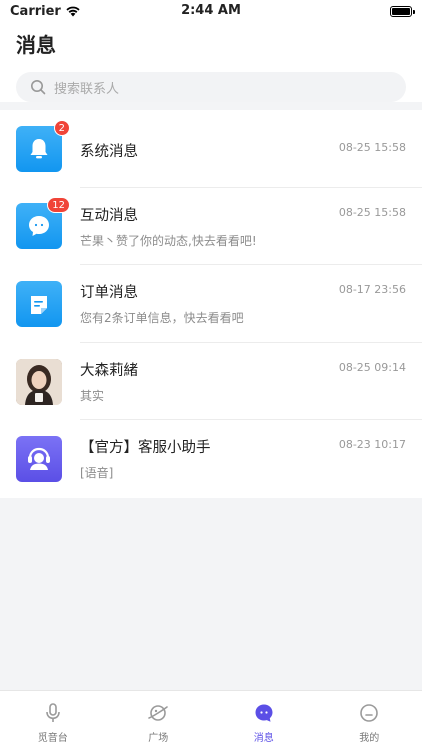 The height and width of the screenshot is (750, 422). I want to click on tab-label: 觅音台, so click(52, 738).